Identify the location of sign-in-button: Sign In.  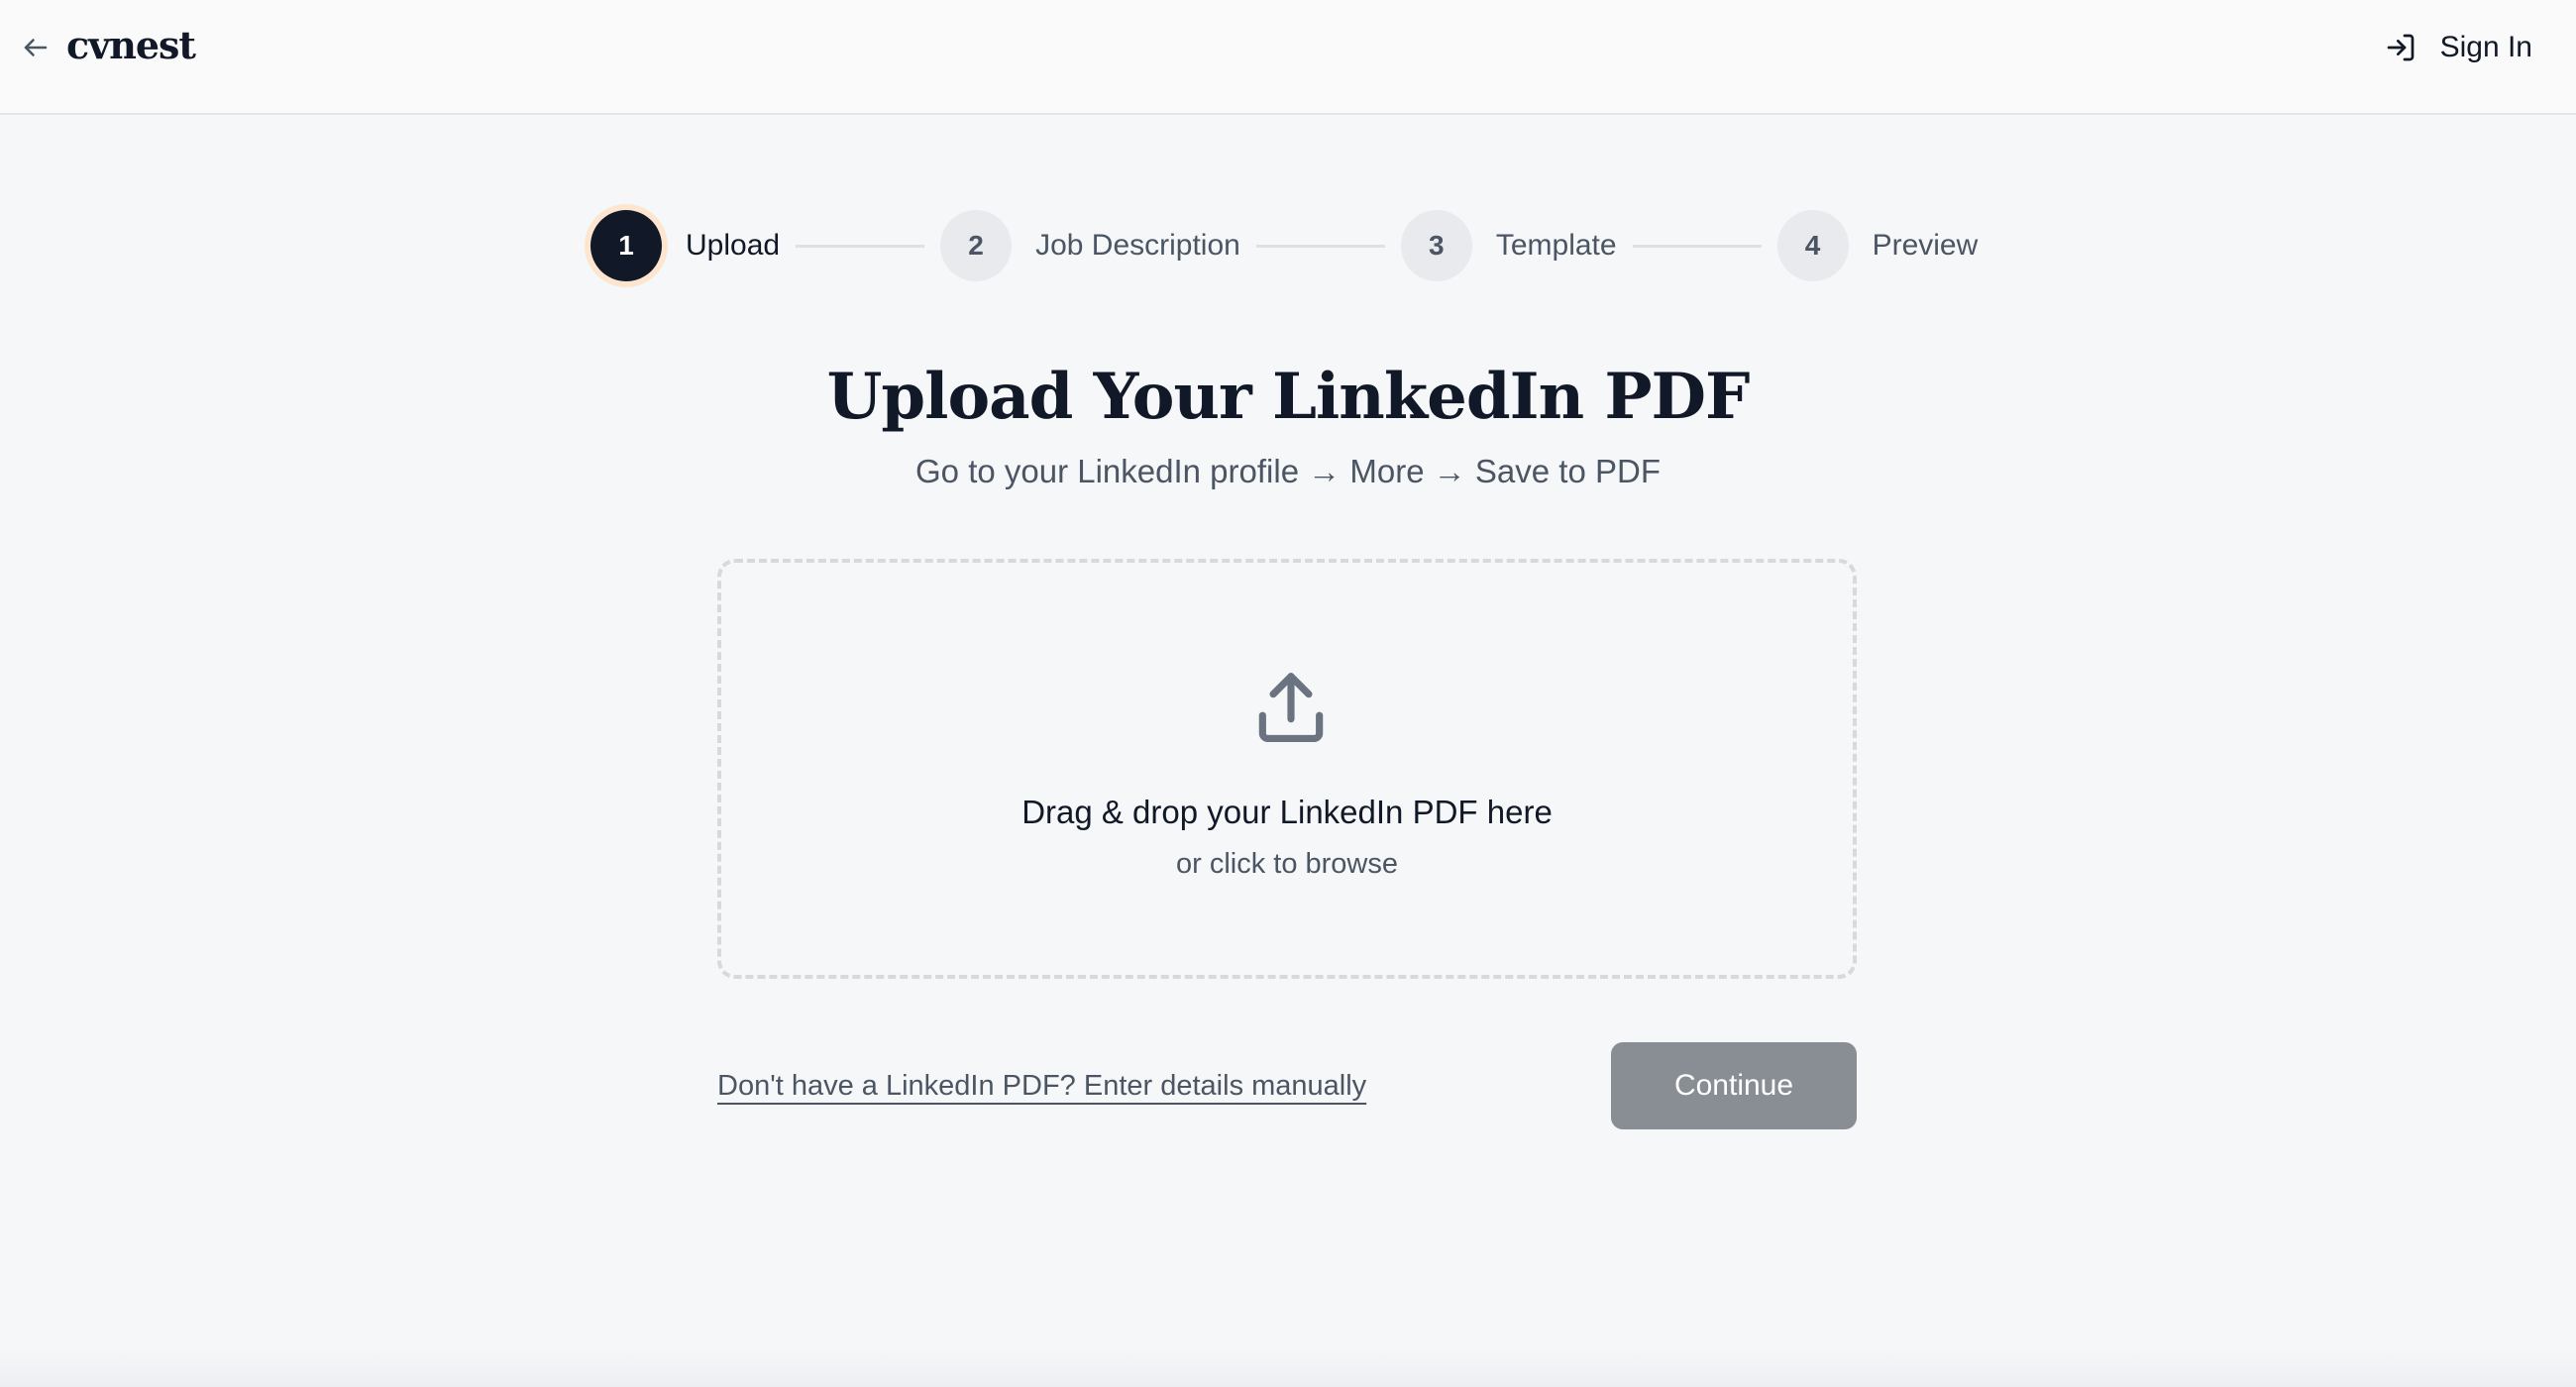
(2458, 47).